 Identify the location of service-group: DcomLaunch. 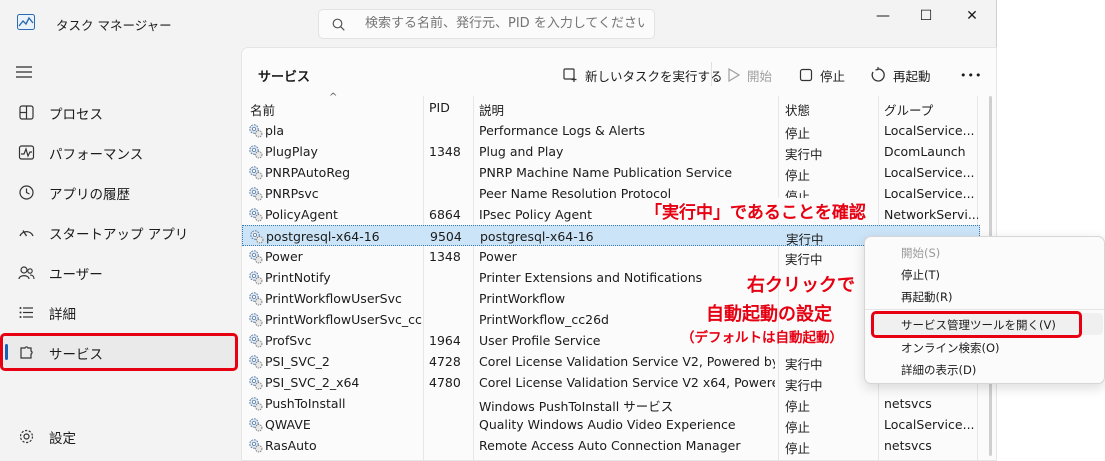
(925, 151).